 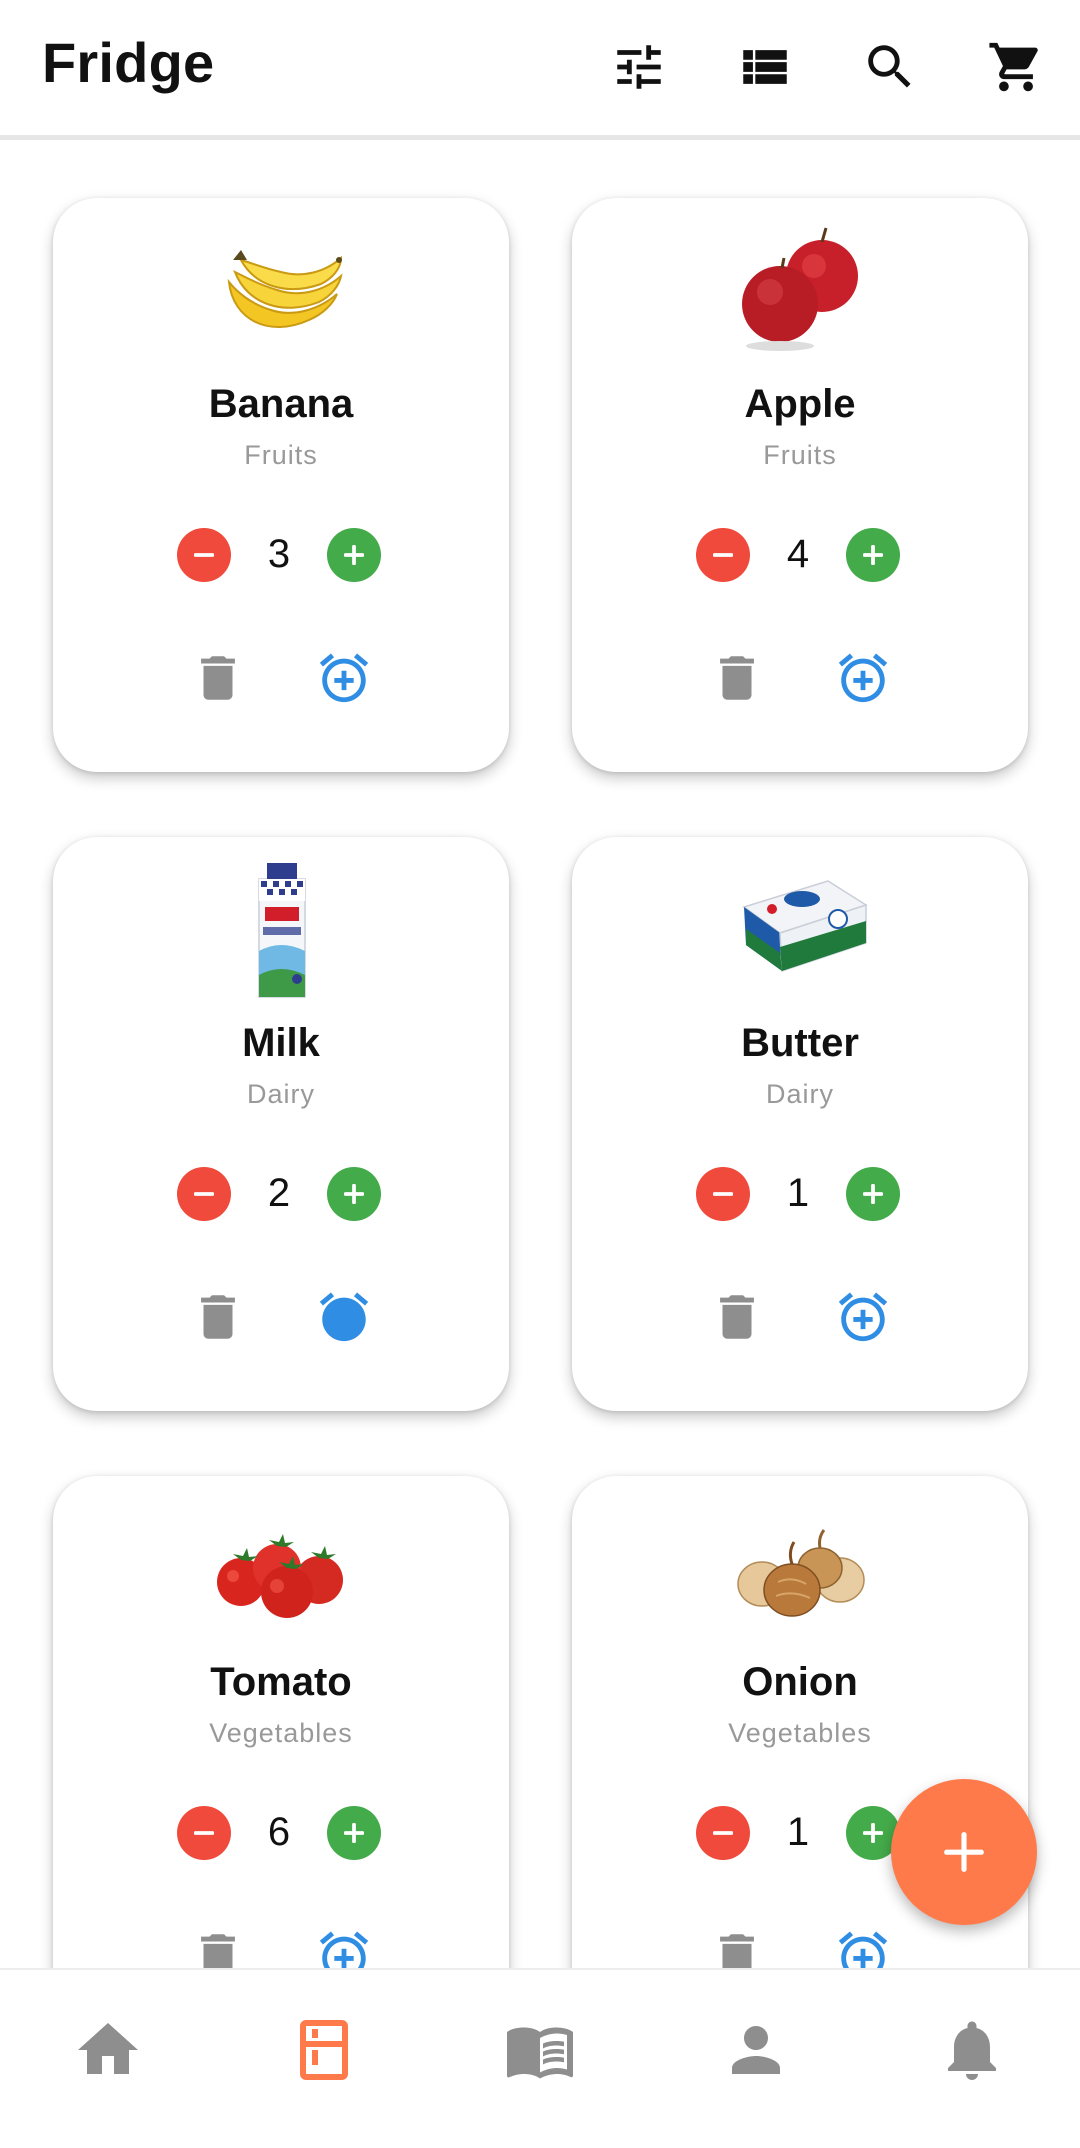 I want to click on bottom-navigation, so click(x=540, y=2058).